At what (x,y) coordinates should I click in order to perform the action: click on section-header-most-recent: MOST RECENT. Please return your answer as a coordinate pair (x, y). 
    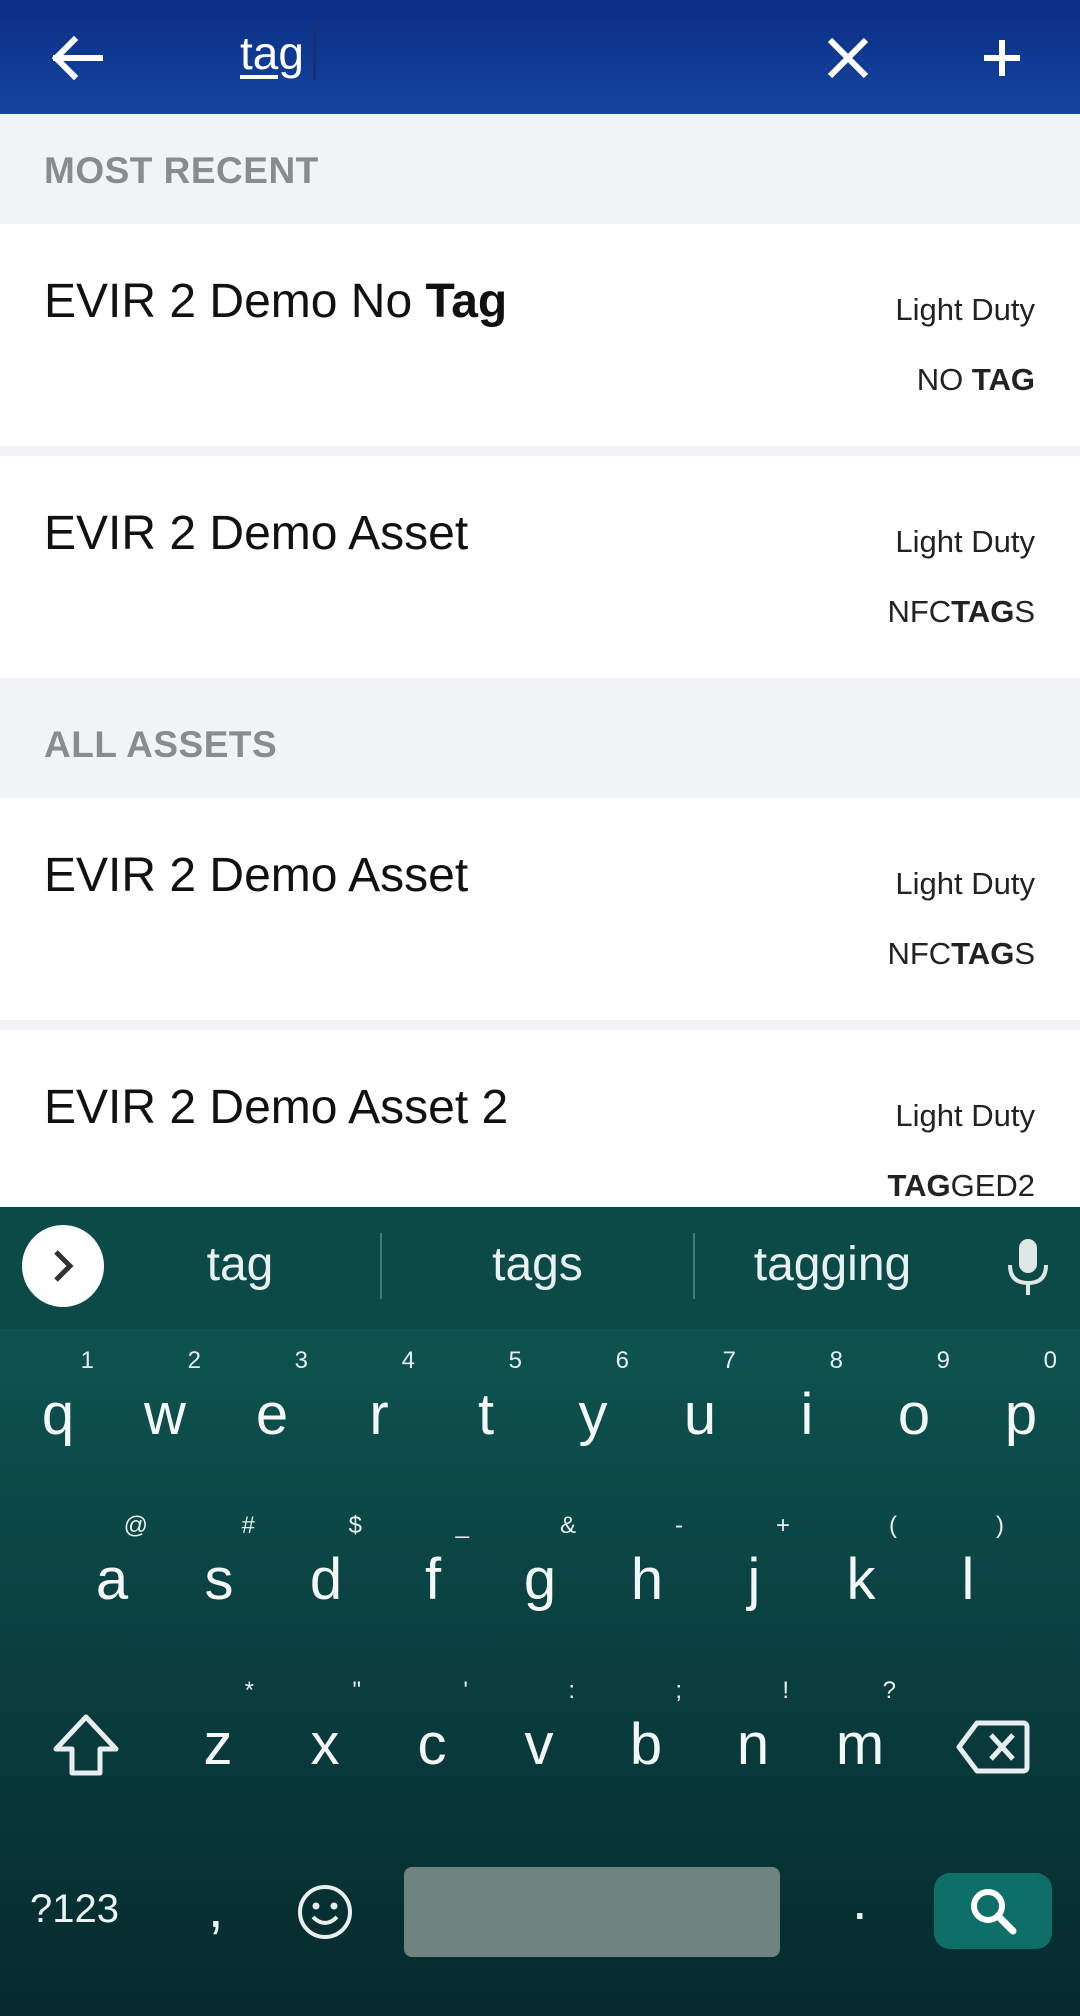
    Looking at the image, I should click on (540, 169).